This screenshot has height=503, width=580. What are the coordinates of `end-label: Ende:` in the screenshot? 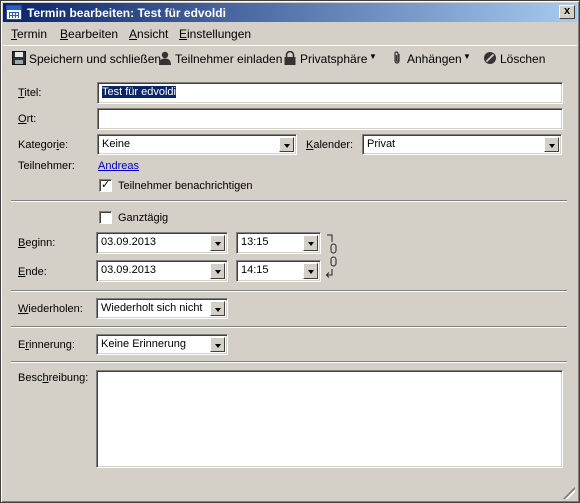 It's located at (32, 272).